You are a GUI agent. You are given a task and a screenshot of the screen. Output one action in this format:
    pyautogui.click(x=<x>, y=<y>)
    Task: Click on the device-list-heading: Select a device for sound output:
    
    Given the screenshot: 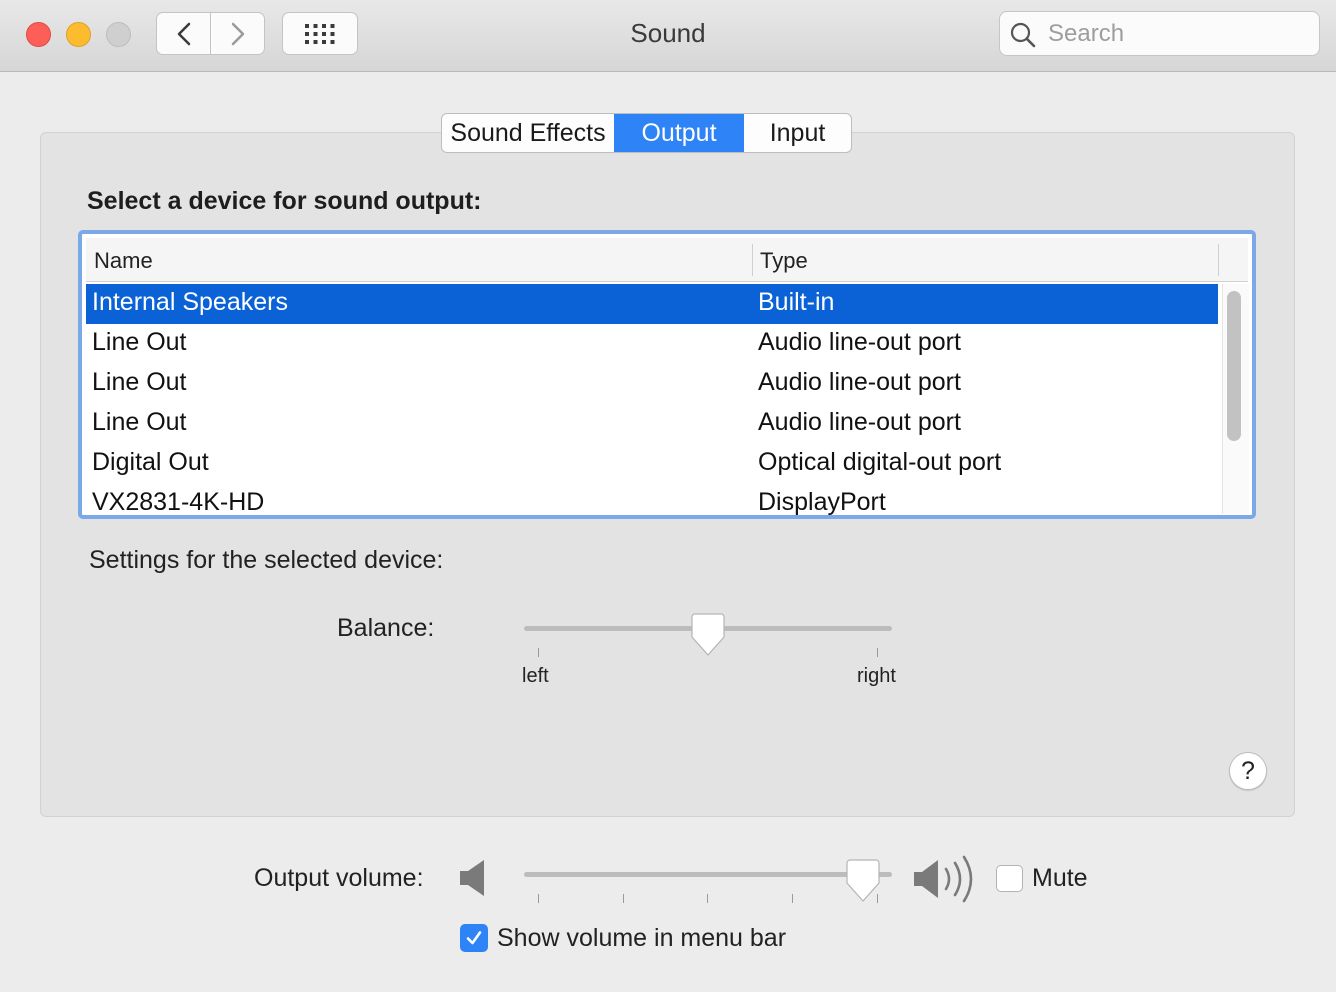 What is the action you would take?
    pyautogui.click(x=284, y=201)
    